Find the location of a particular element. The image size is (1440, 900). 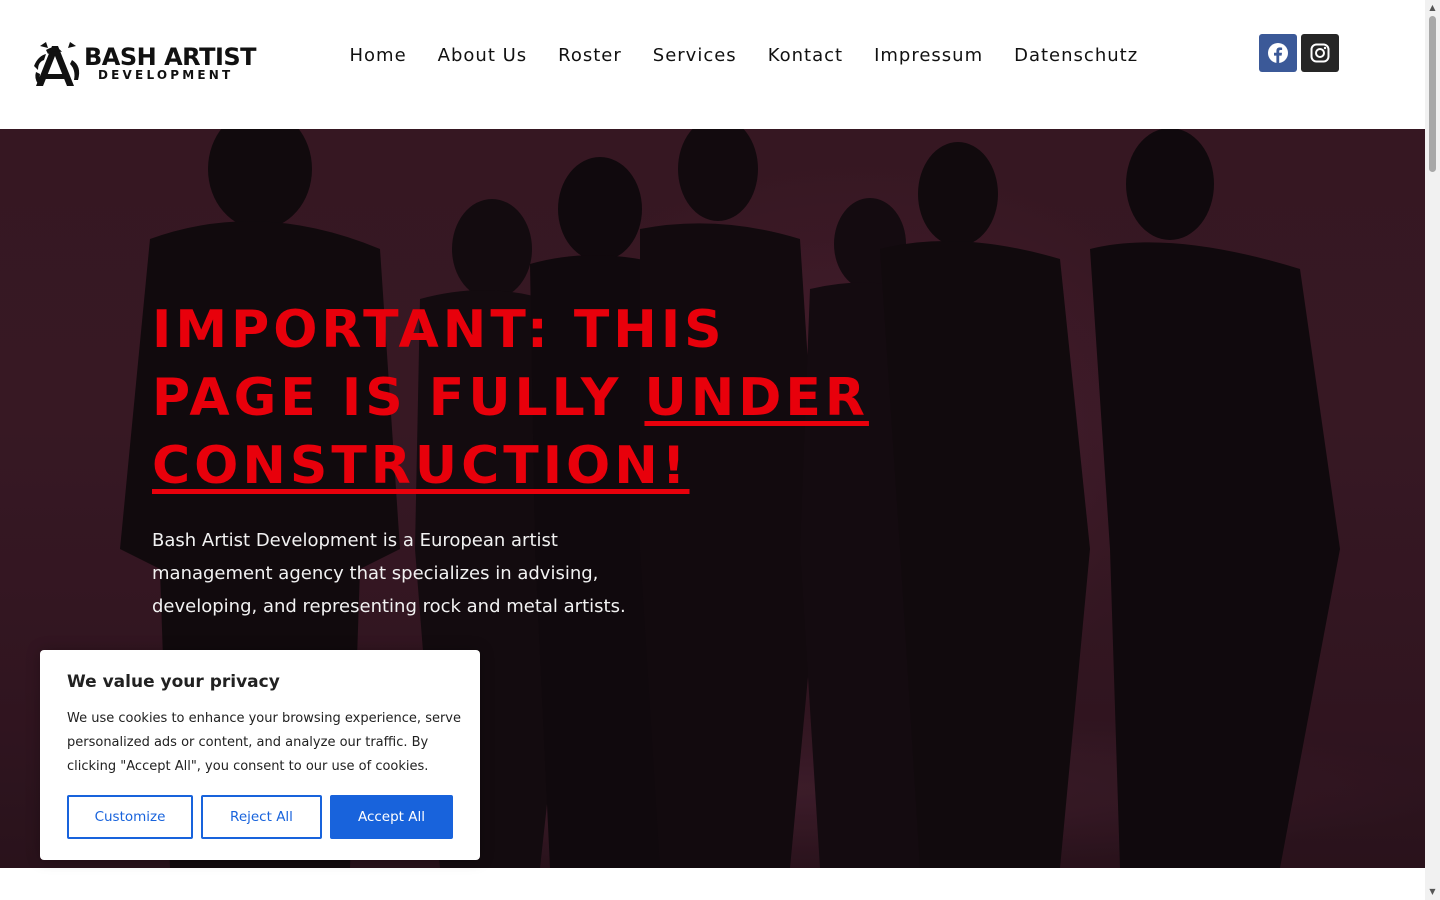

social-links is located at coordinates (1299, 53).